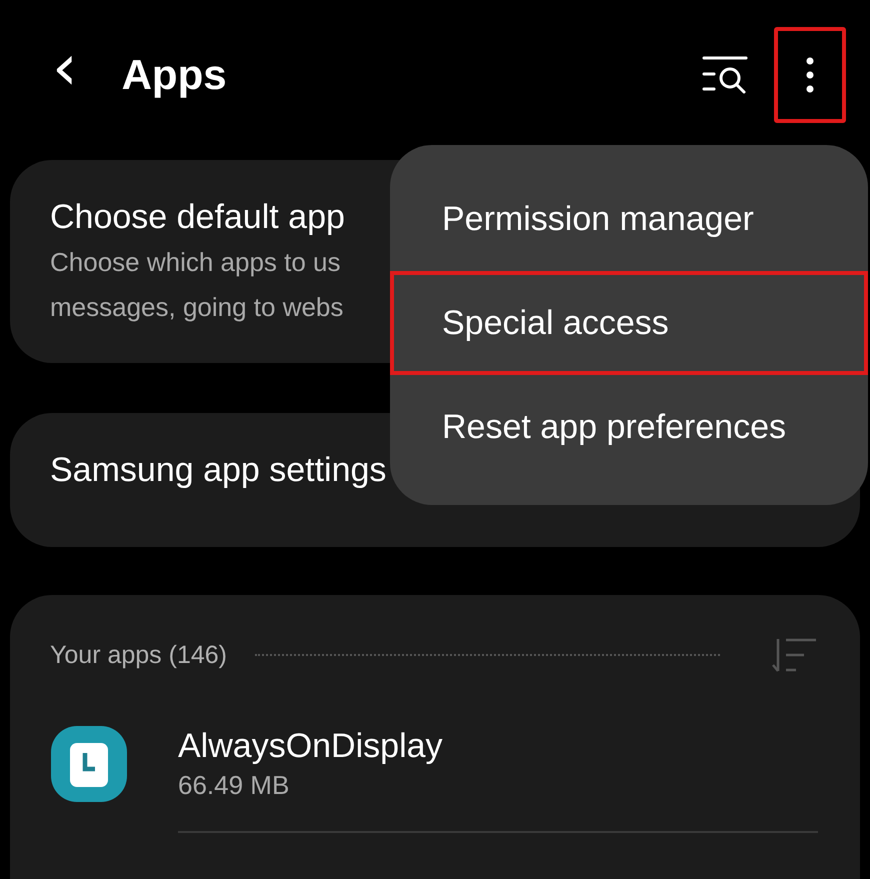  I want to click on card-title: Choose default app, so click(197, 217).